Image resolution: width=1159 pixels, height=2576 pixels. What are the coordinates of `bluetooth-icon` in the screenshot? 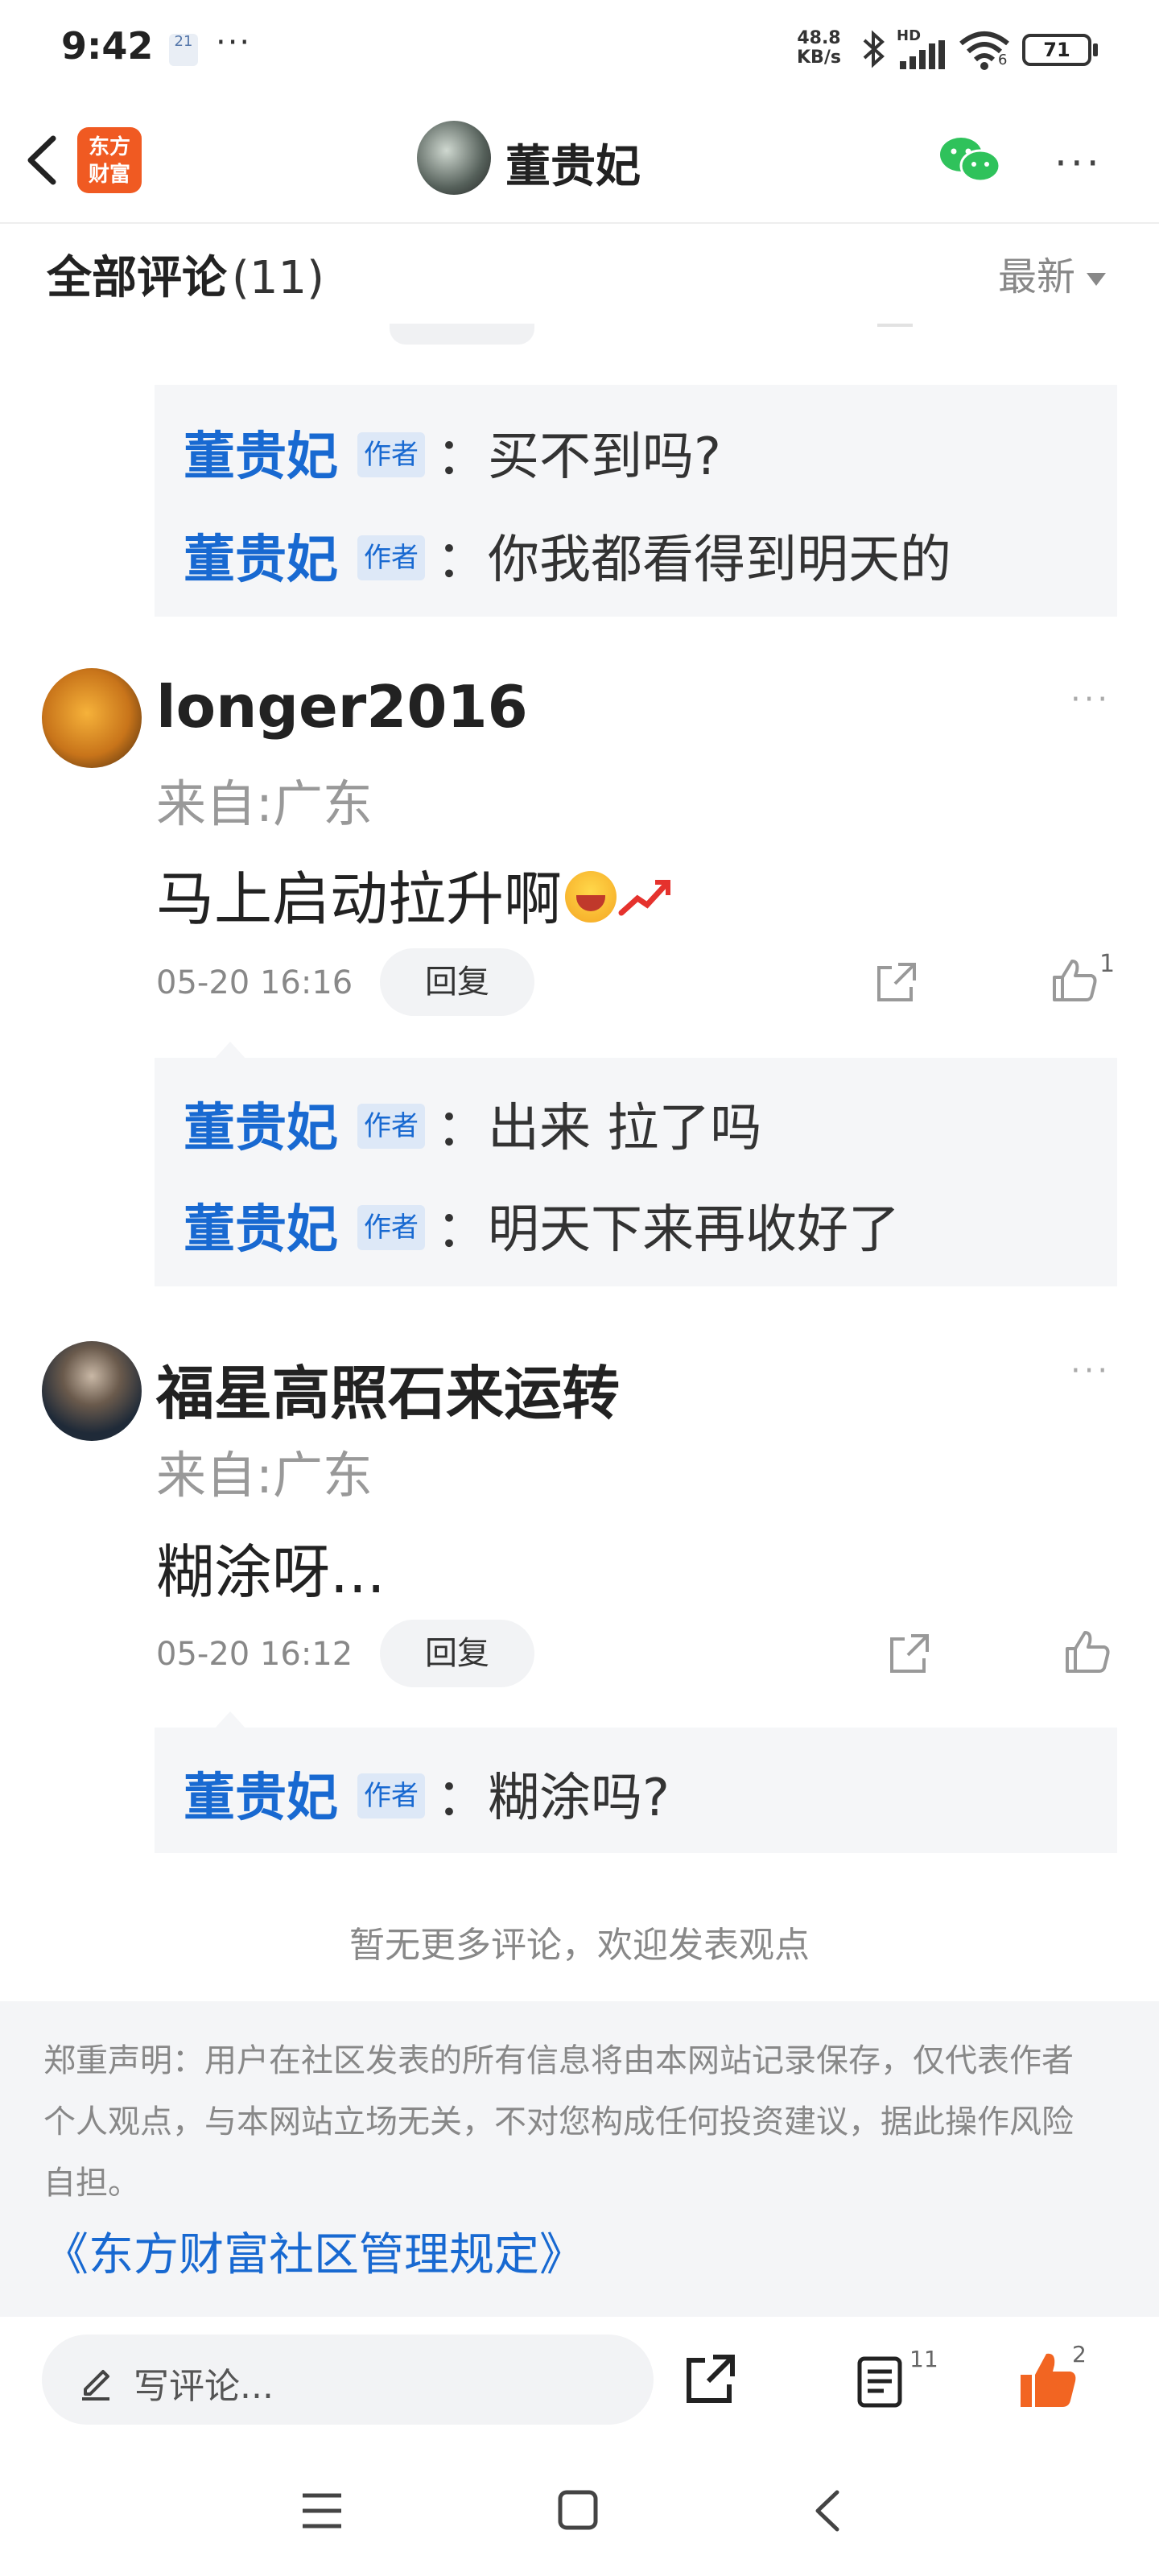 It's located at (874, 49).